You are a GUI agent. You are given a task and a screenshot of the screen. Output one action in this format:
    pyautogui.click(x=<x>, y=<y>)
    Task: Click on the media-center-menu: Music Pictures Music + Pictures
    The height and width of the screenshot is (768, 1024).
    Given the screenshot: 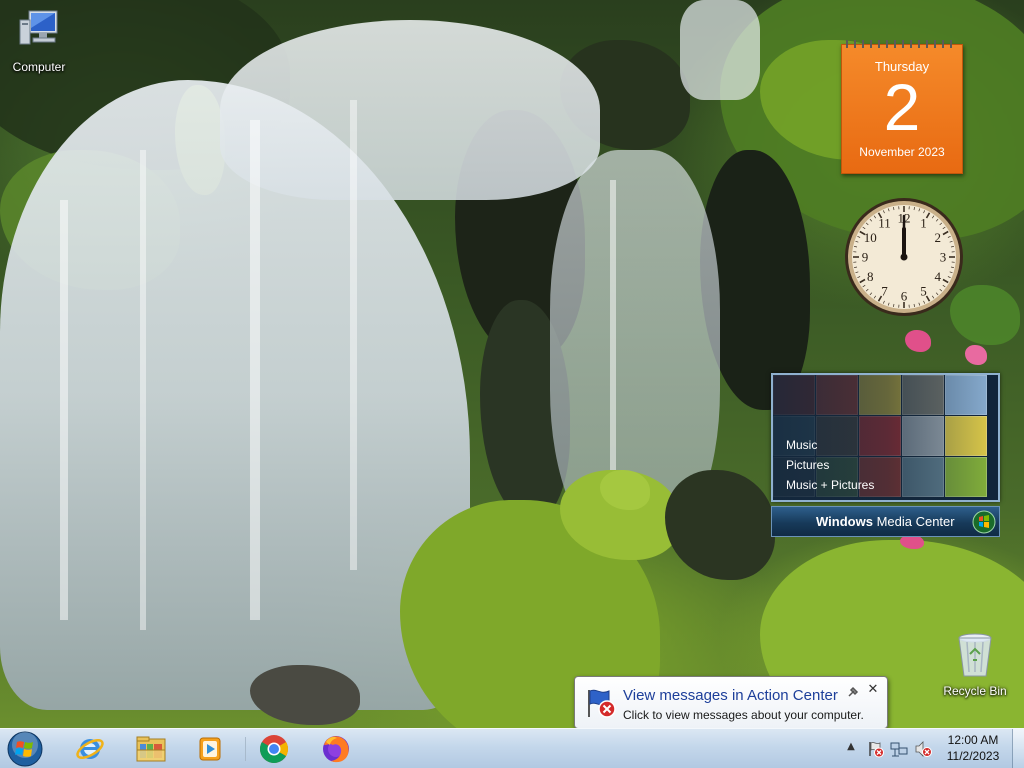 What is the action you would take?
    pyautogui.click(x=830, y=465)
    